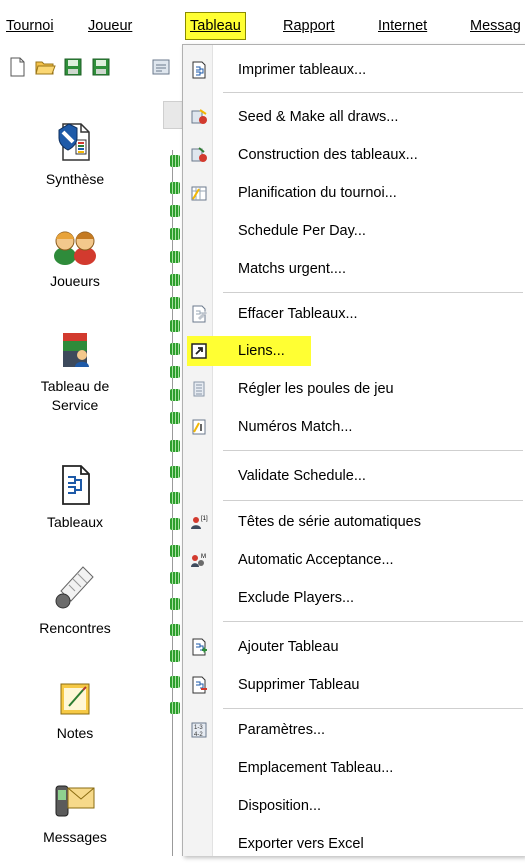 This screenshot has height=863, width=525. I want to click on auto-seeding-icon: [1], so click(199, 522).